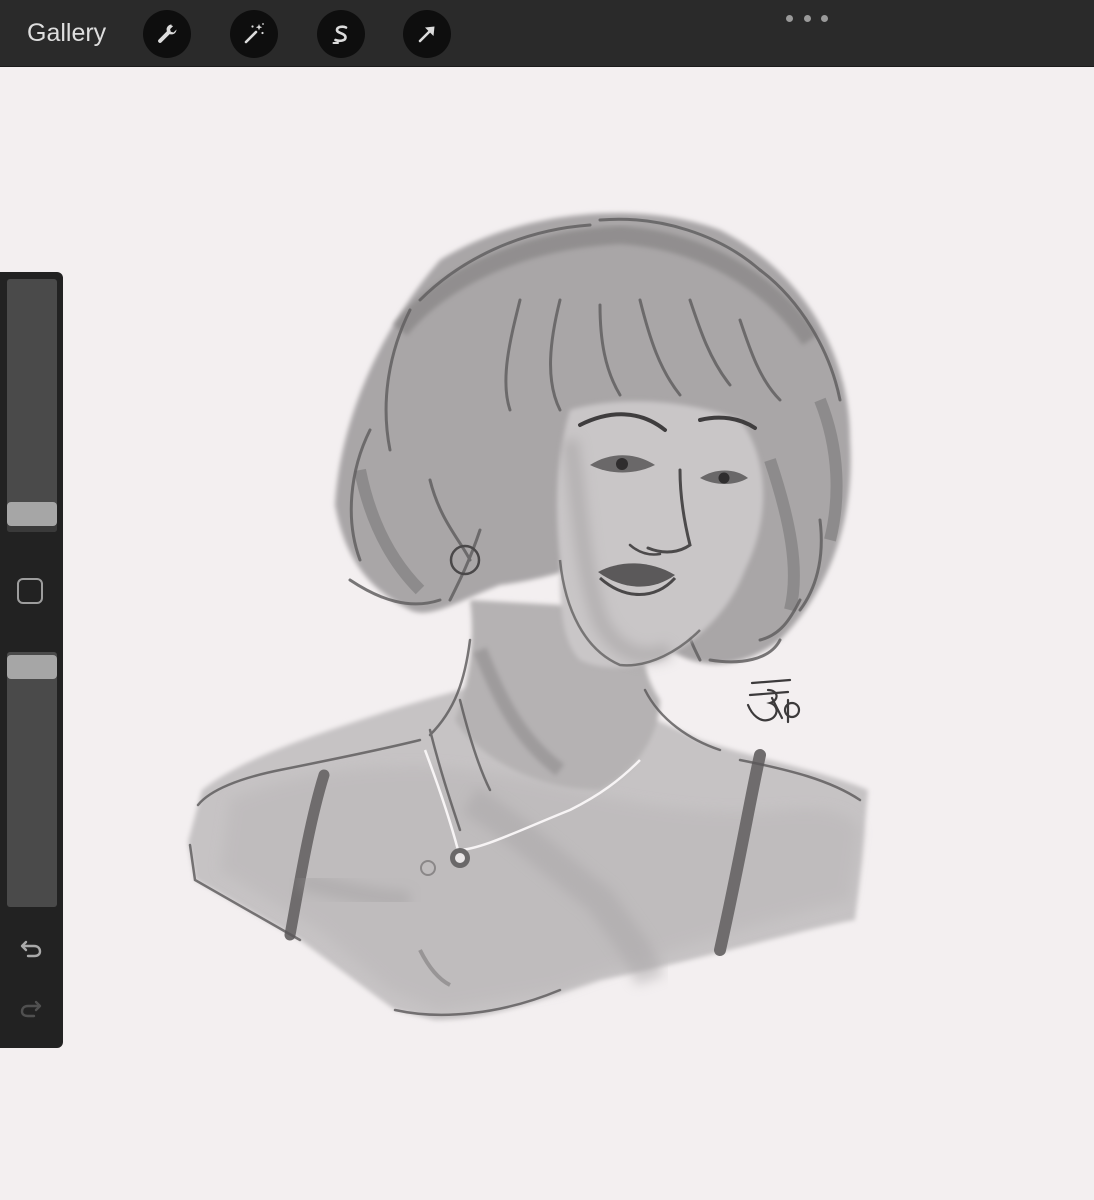  What do you see at coordinates (31, 947) in the screenshot?
I see `undo-icon` at bounding box center [31, 947].